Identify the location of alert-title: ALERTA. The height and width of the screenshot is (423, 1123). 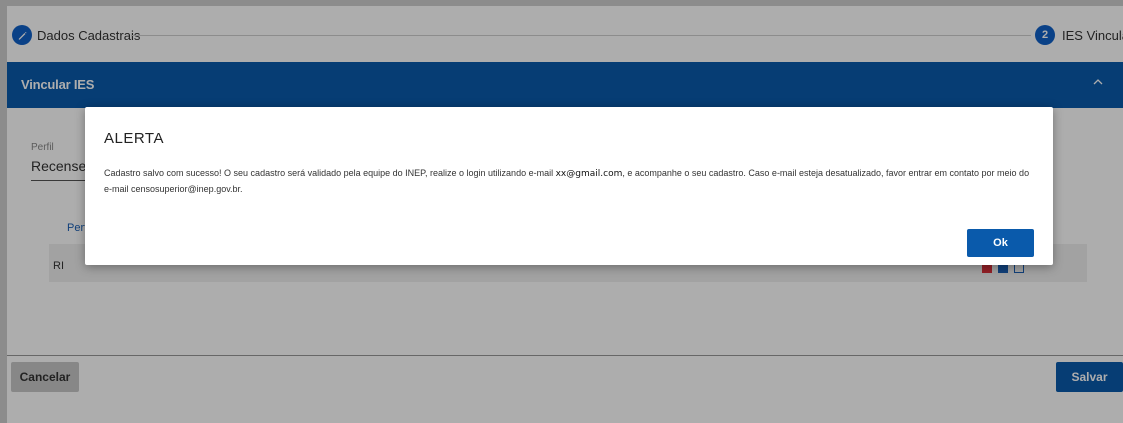
(134, 138).